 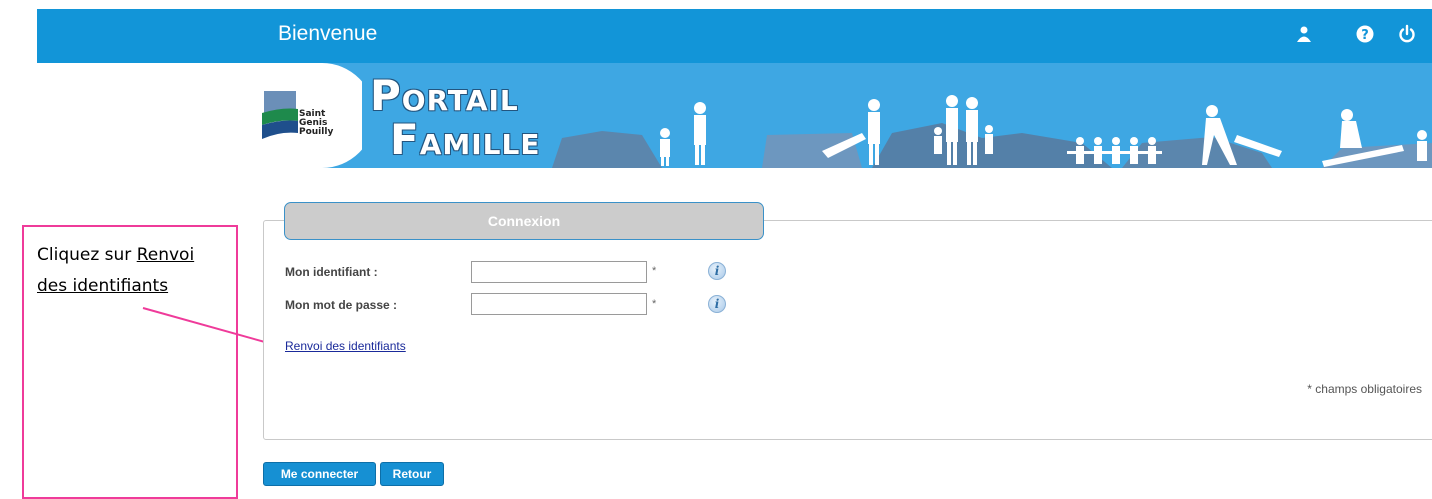 What do you see at coordinates (312, 115) in the screenshot?
I see `saint-genis-pouilly-logo: Saint Genis Pouilly` at bounding box center [312, 115].